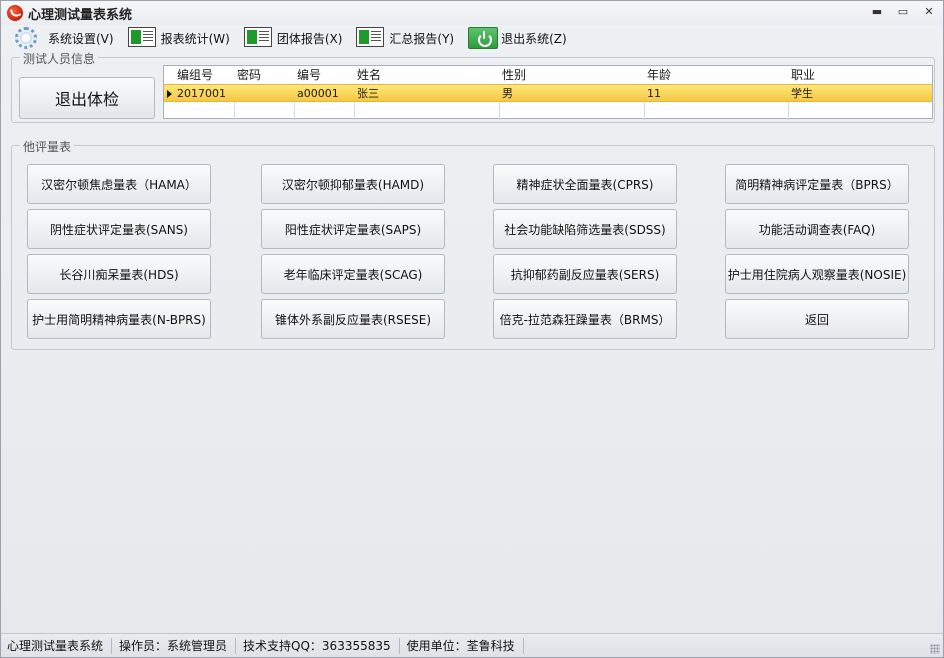  What do you see at coordinates (29, 38) in the screenshot?
I see `gear-icon` at bounding box center [29, 38].